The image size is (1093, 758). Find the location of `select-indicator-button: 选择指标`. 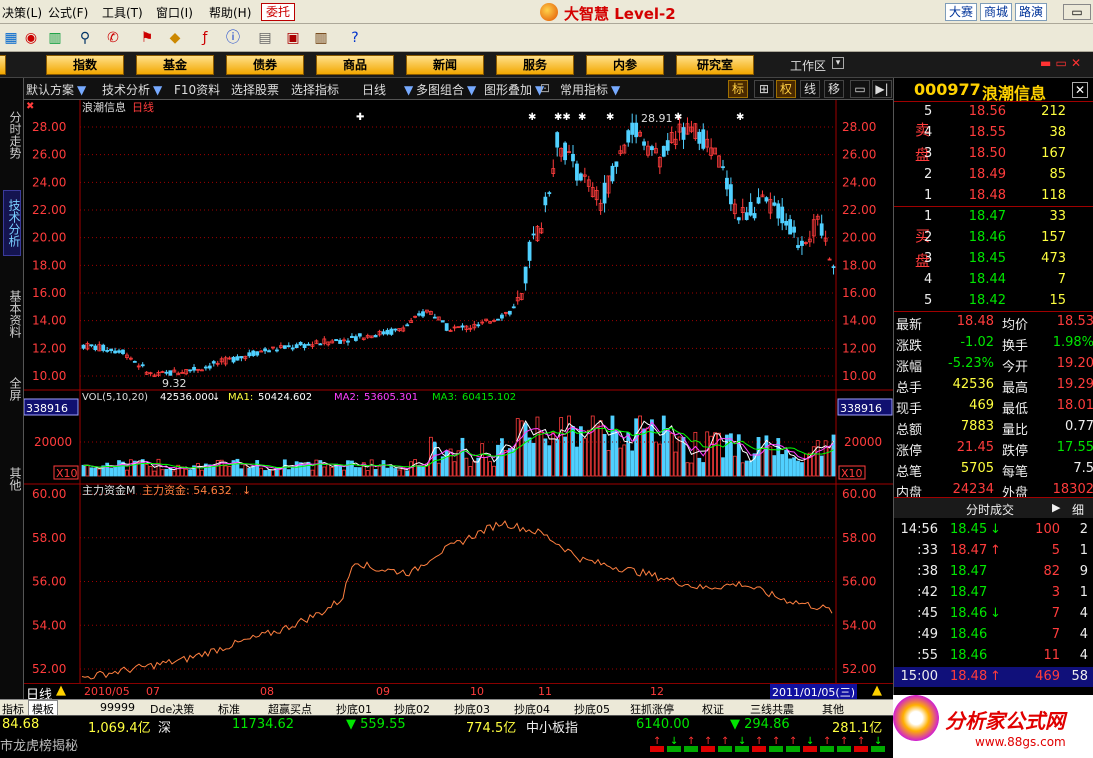

select-indicator-button: 选择指标 is located at coordinates (315, 89).